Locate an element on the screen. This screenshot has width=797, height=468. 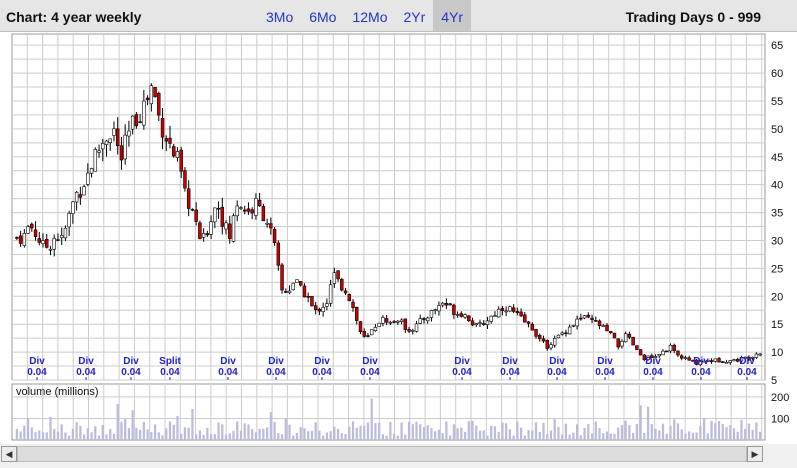
tab-2yr: 2Yr is located at coordinates (415, 15).